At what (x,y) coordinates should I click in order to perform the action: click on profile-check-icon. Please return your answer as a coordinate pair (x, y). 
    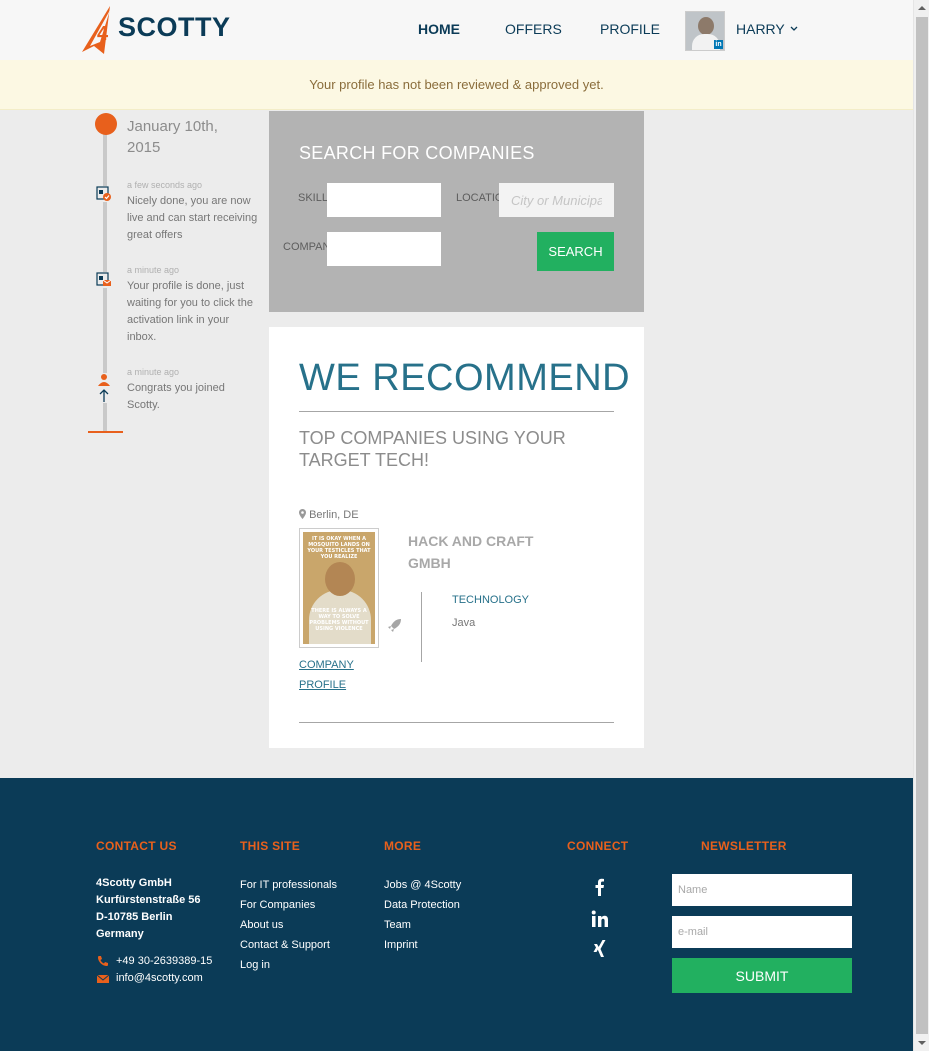
    Looking at the image, I should click on (104, 194).